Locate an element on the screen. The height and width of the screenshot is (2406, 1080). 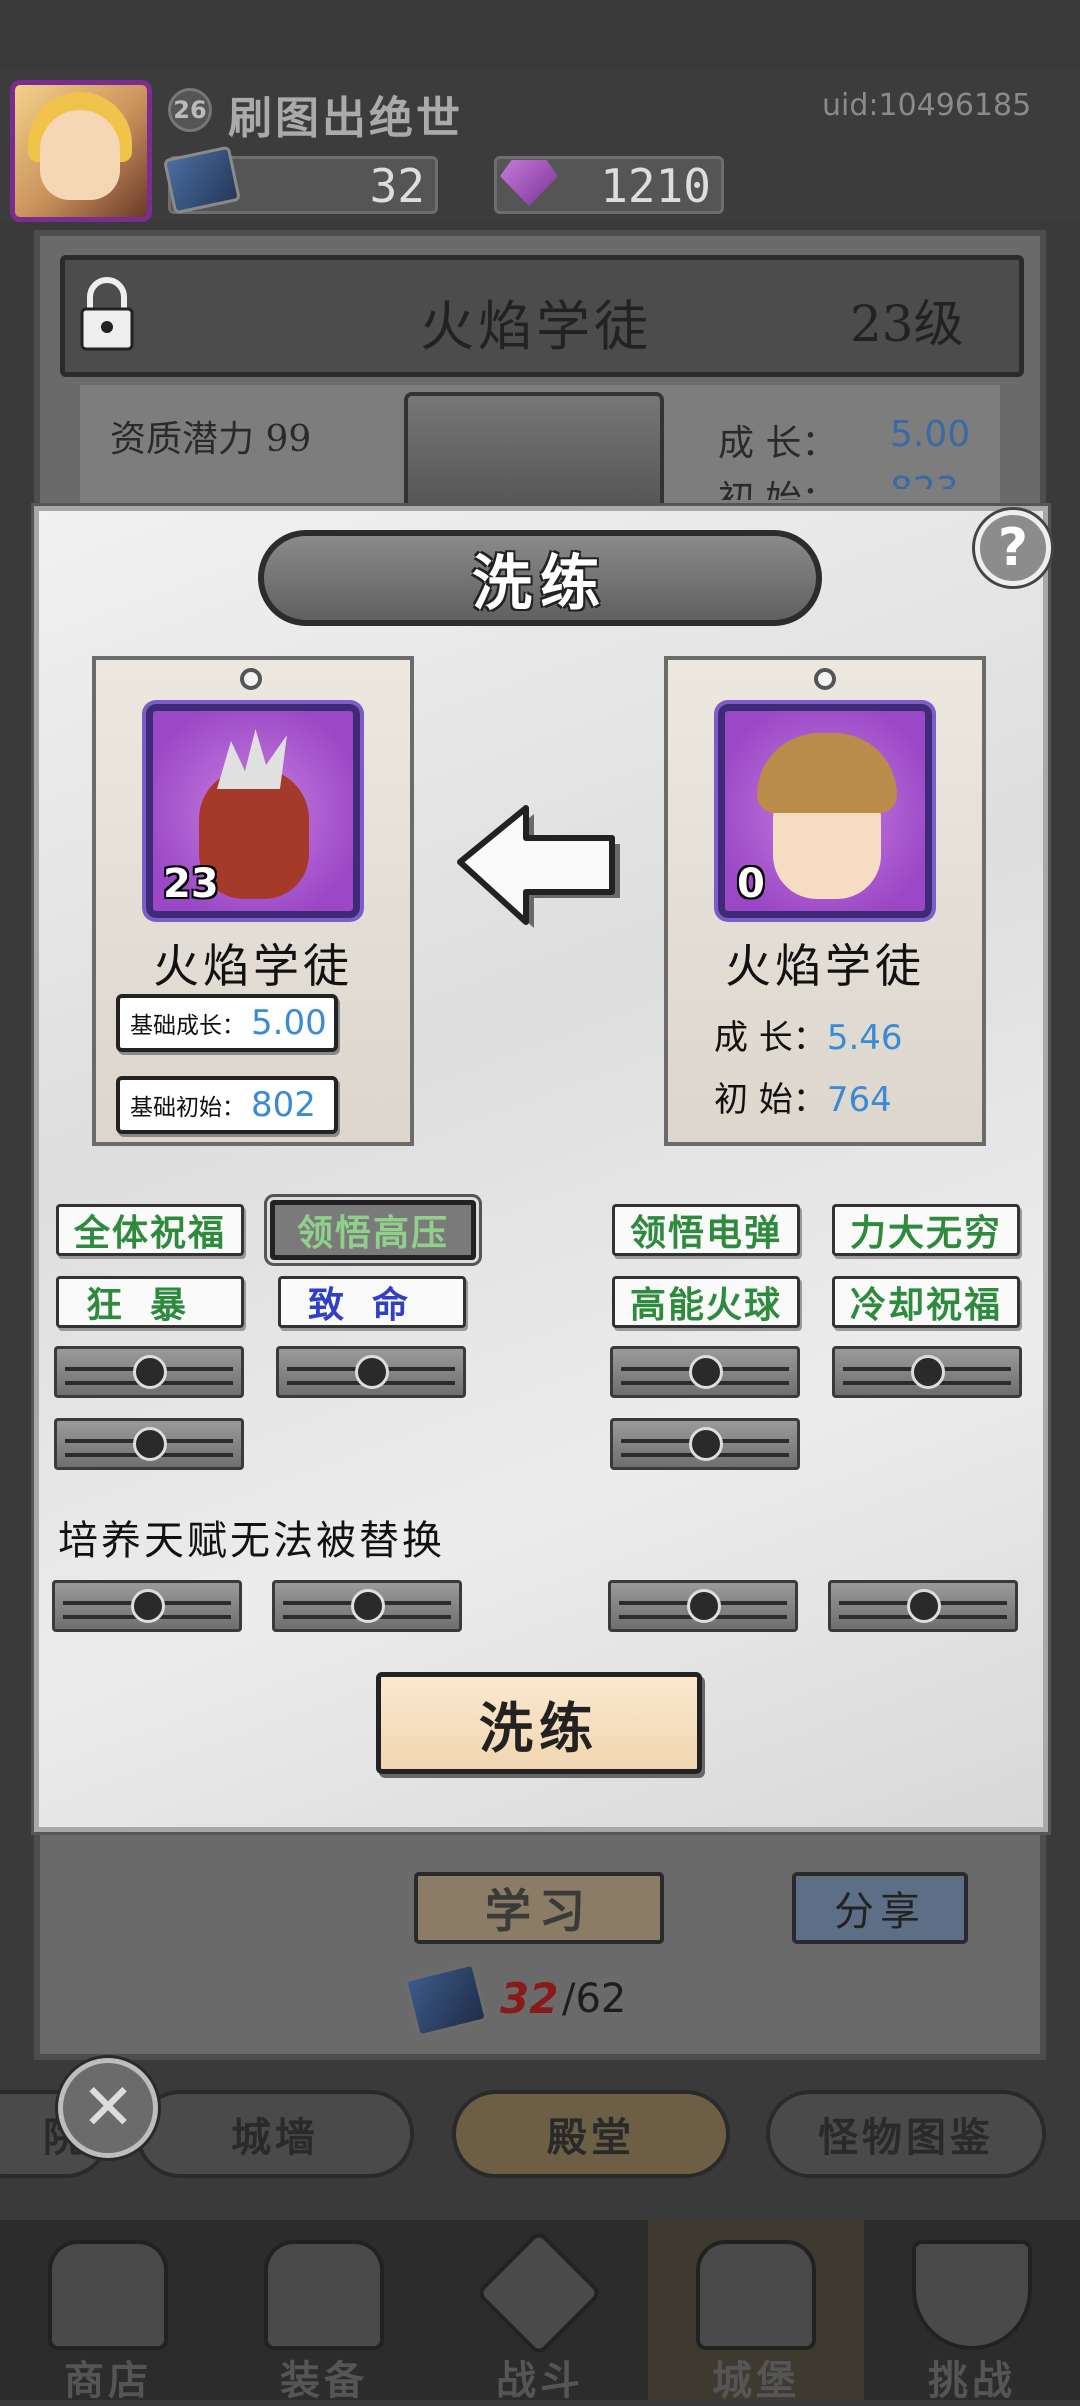
base-growth-value: 5.00 is located at coordinates (289, 1023).